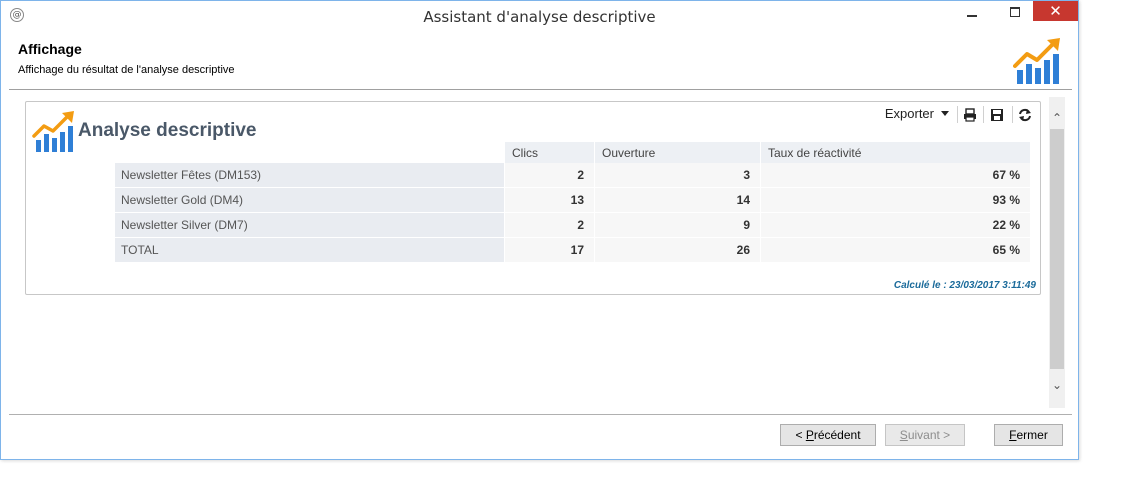 Image resolution: width=1124 pixels, height=503 pixels. I want to click on column-header-clics: Clics, so click(549, 152).